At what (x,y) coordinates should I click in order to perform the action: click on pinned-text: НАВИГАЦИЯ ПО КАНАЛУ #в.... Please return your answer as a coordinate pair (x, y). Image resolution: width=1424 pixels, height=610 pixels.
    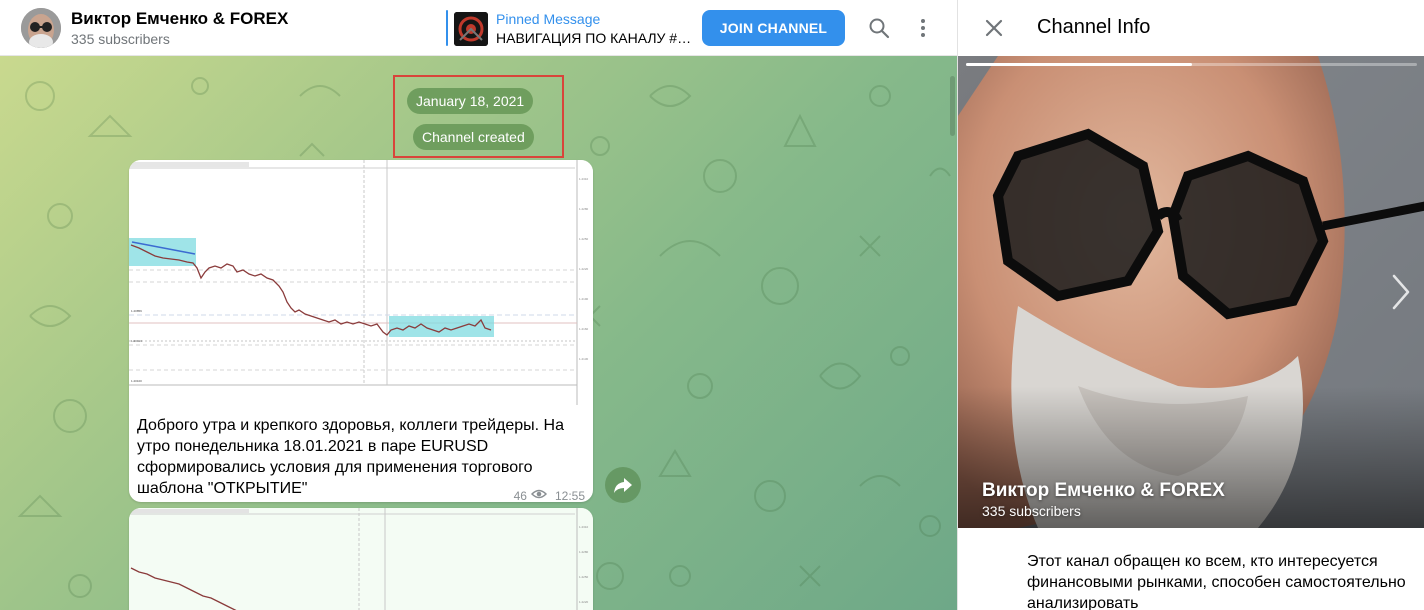
    Looking at the image, I should click on (595, 38).